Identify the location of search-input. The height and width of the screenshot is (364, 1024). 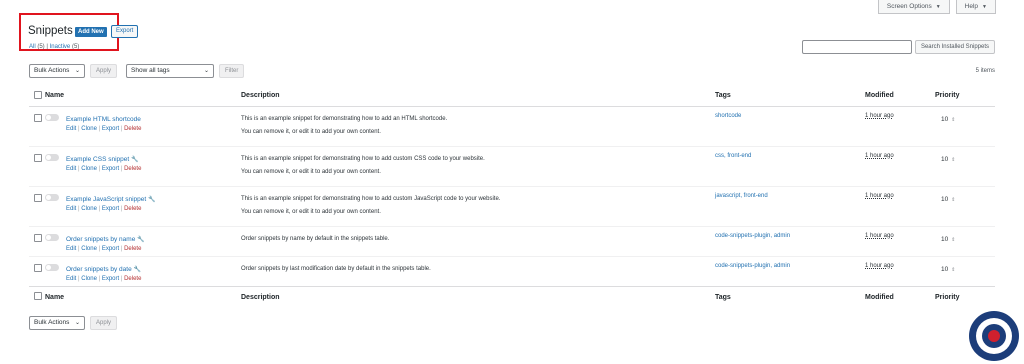
(856, 47).